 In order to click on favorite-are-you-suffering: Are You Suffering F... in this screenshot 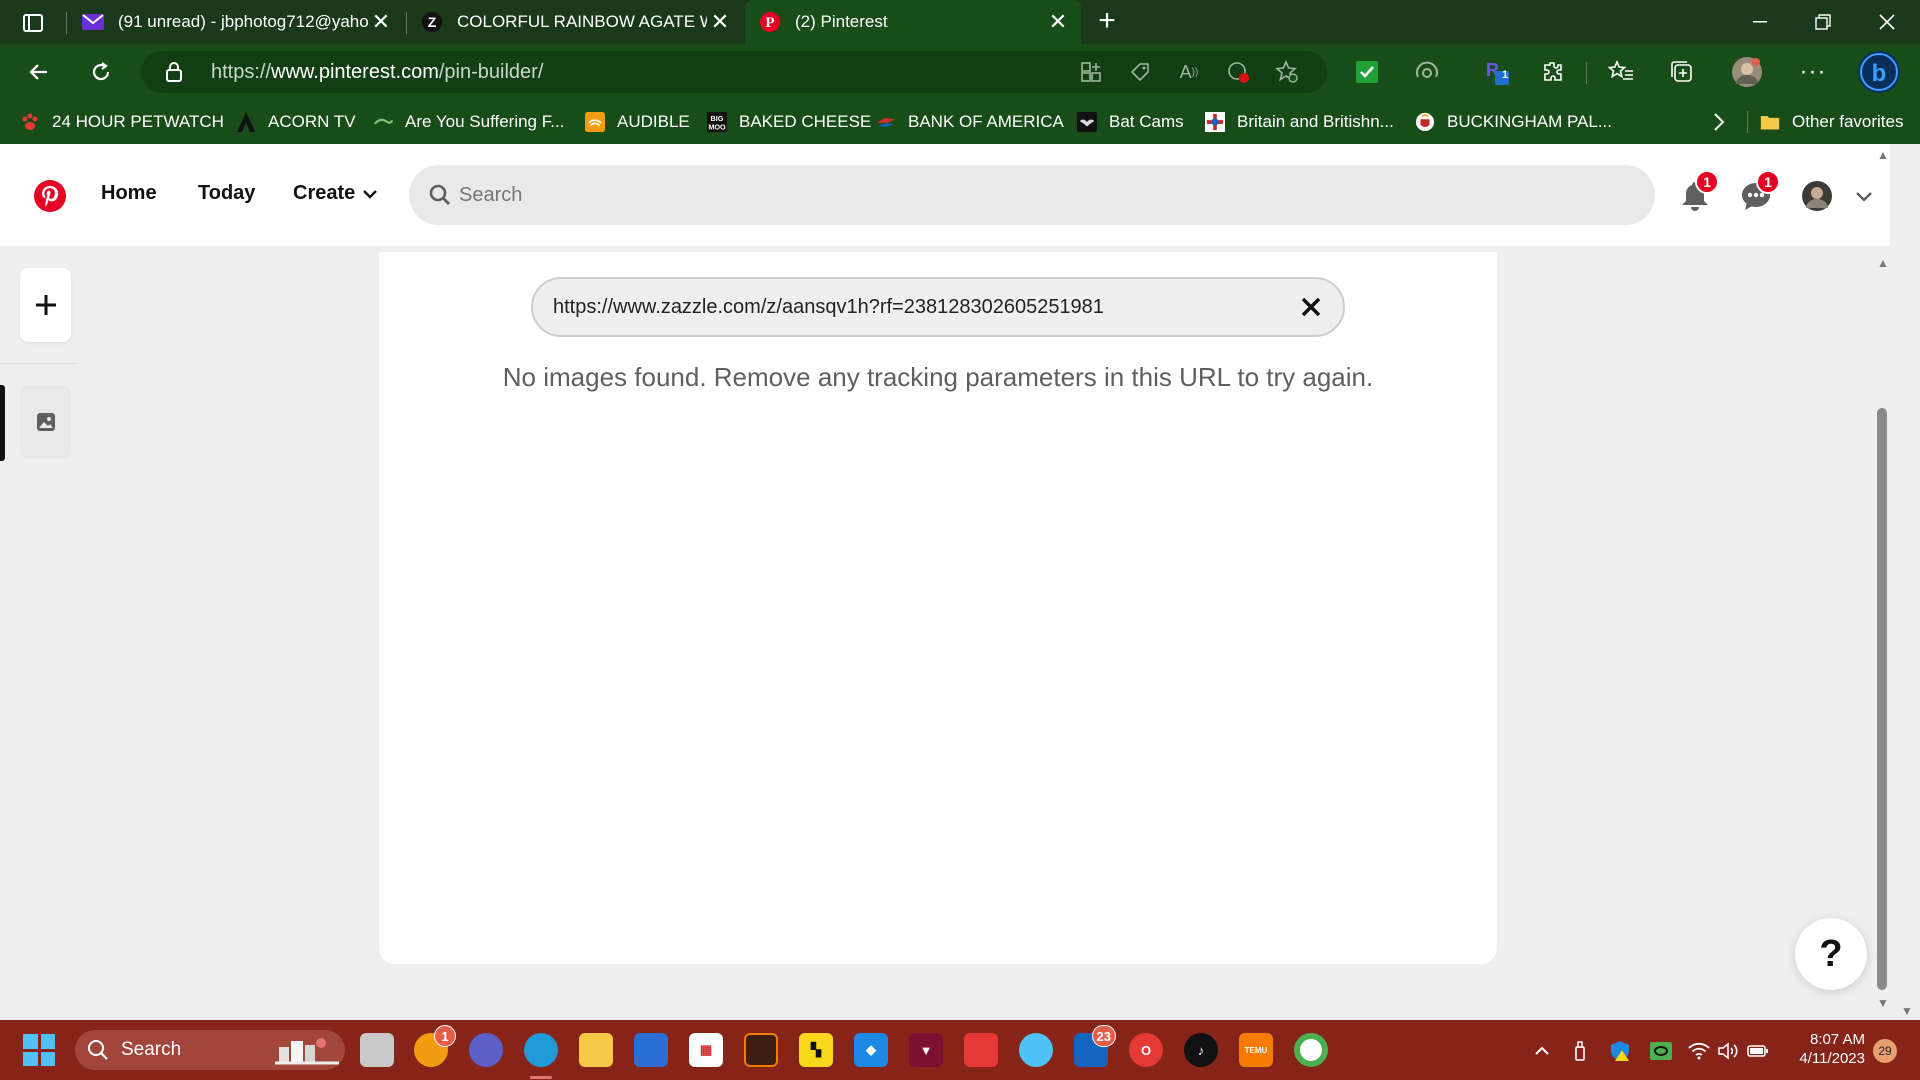, I will do `click(468, 122)`.